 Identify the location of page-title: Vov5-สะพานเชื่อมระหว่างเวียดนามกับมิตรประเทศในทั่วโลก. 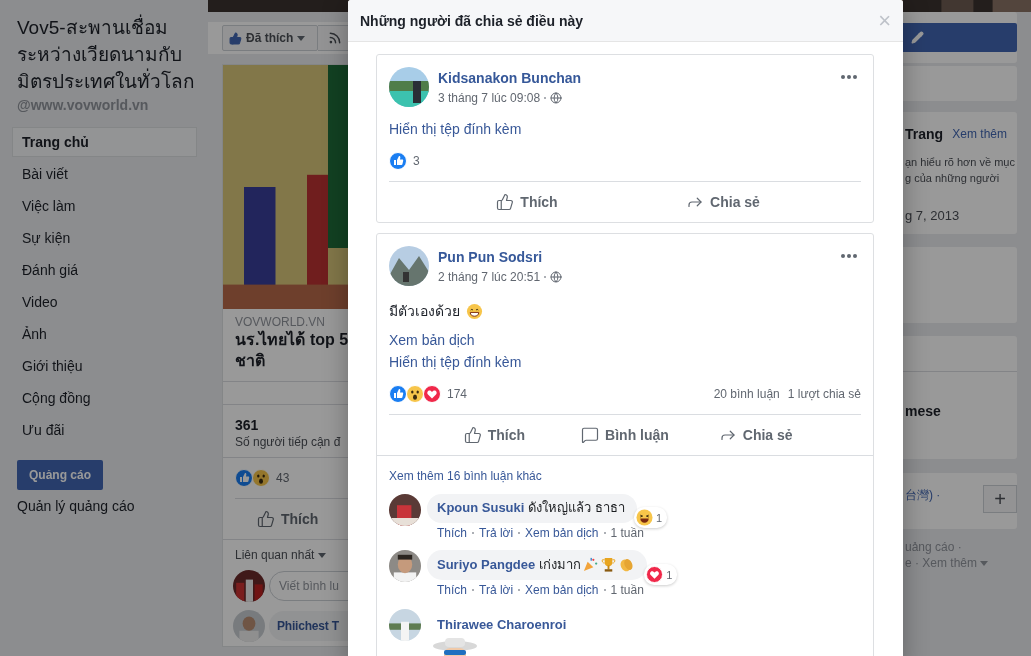
(113, 54).